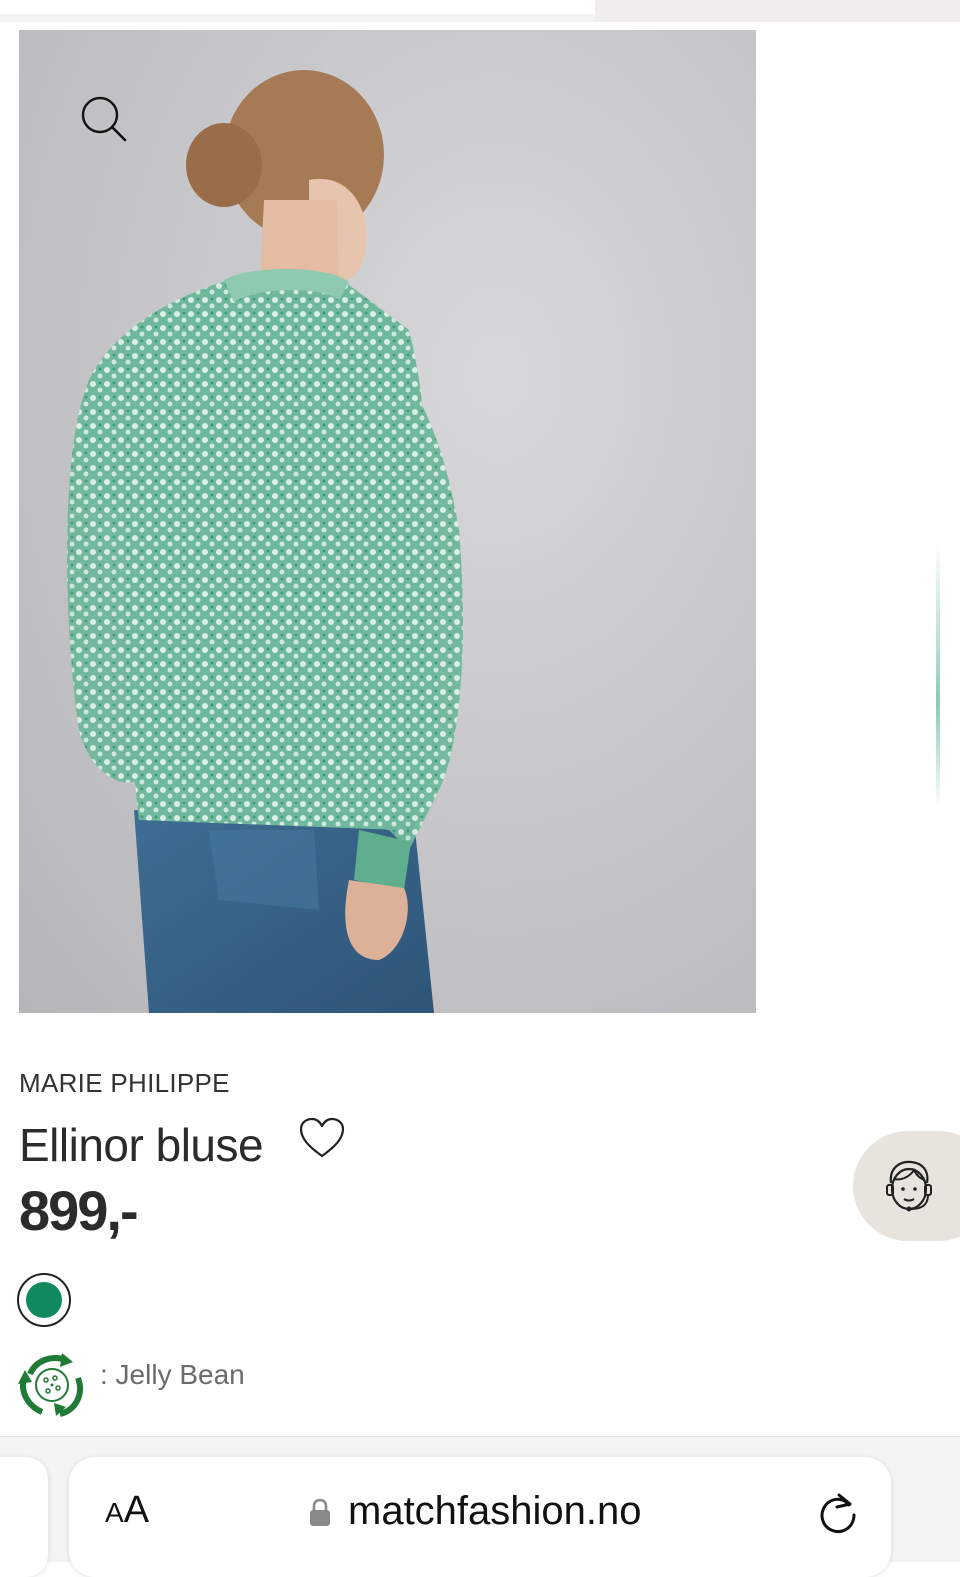 This screenshot has height=1577, width=960. I want to click on product-price: 899,-, so click(79, 1210).